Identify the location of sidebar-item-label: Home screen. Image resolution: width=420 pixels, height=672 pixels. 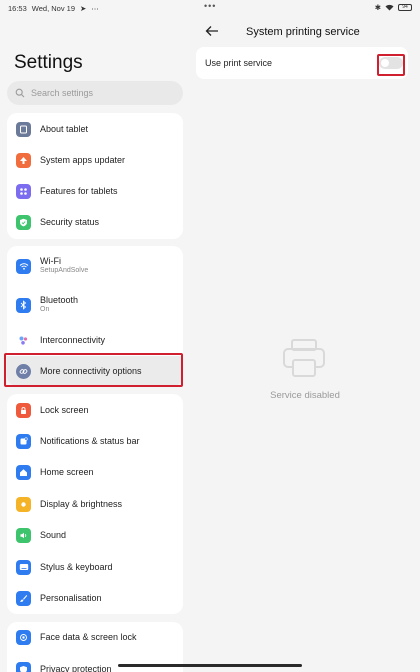
(67, 472).